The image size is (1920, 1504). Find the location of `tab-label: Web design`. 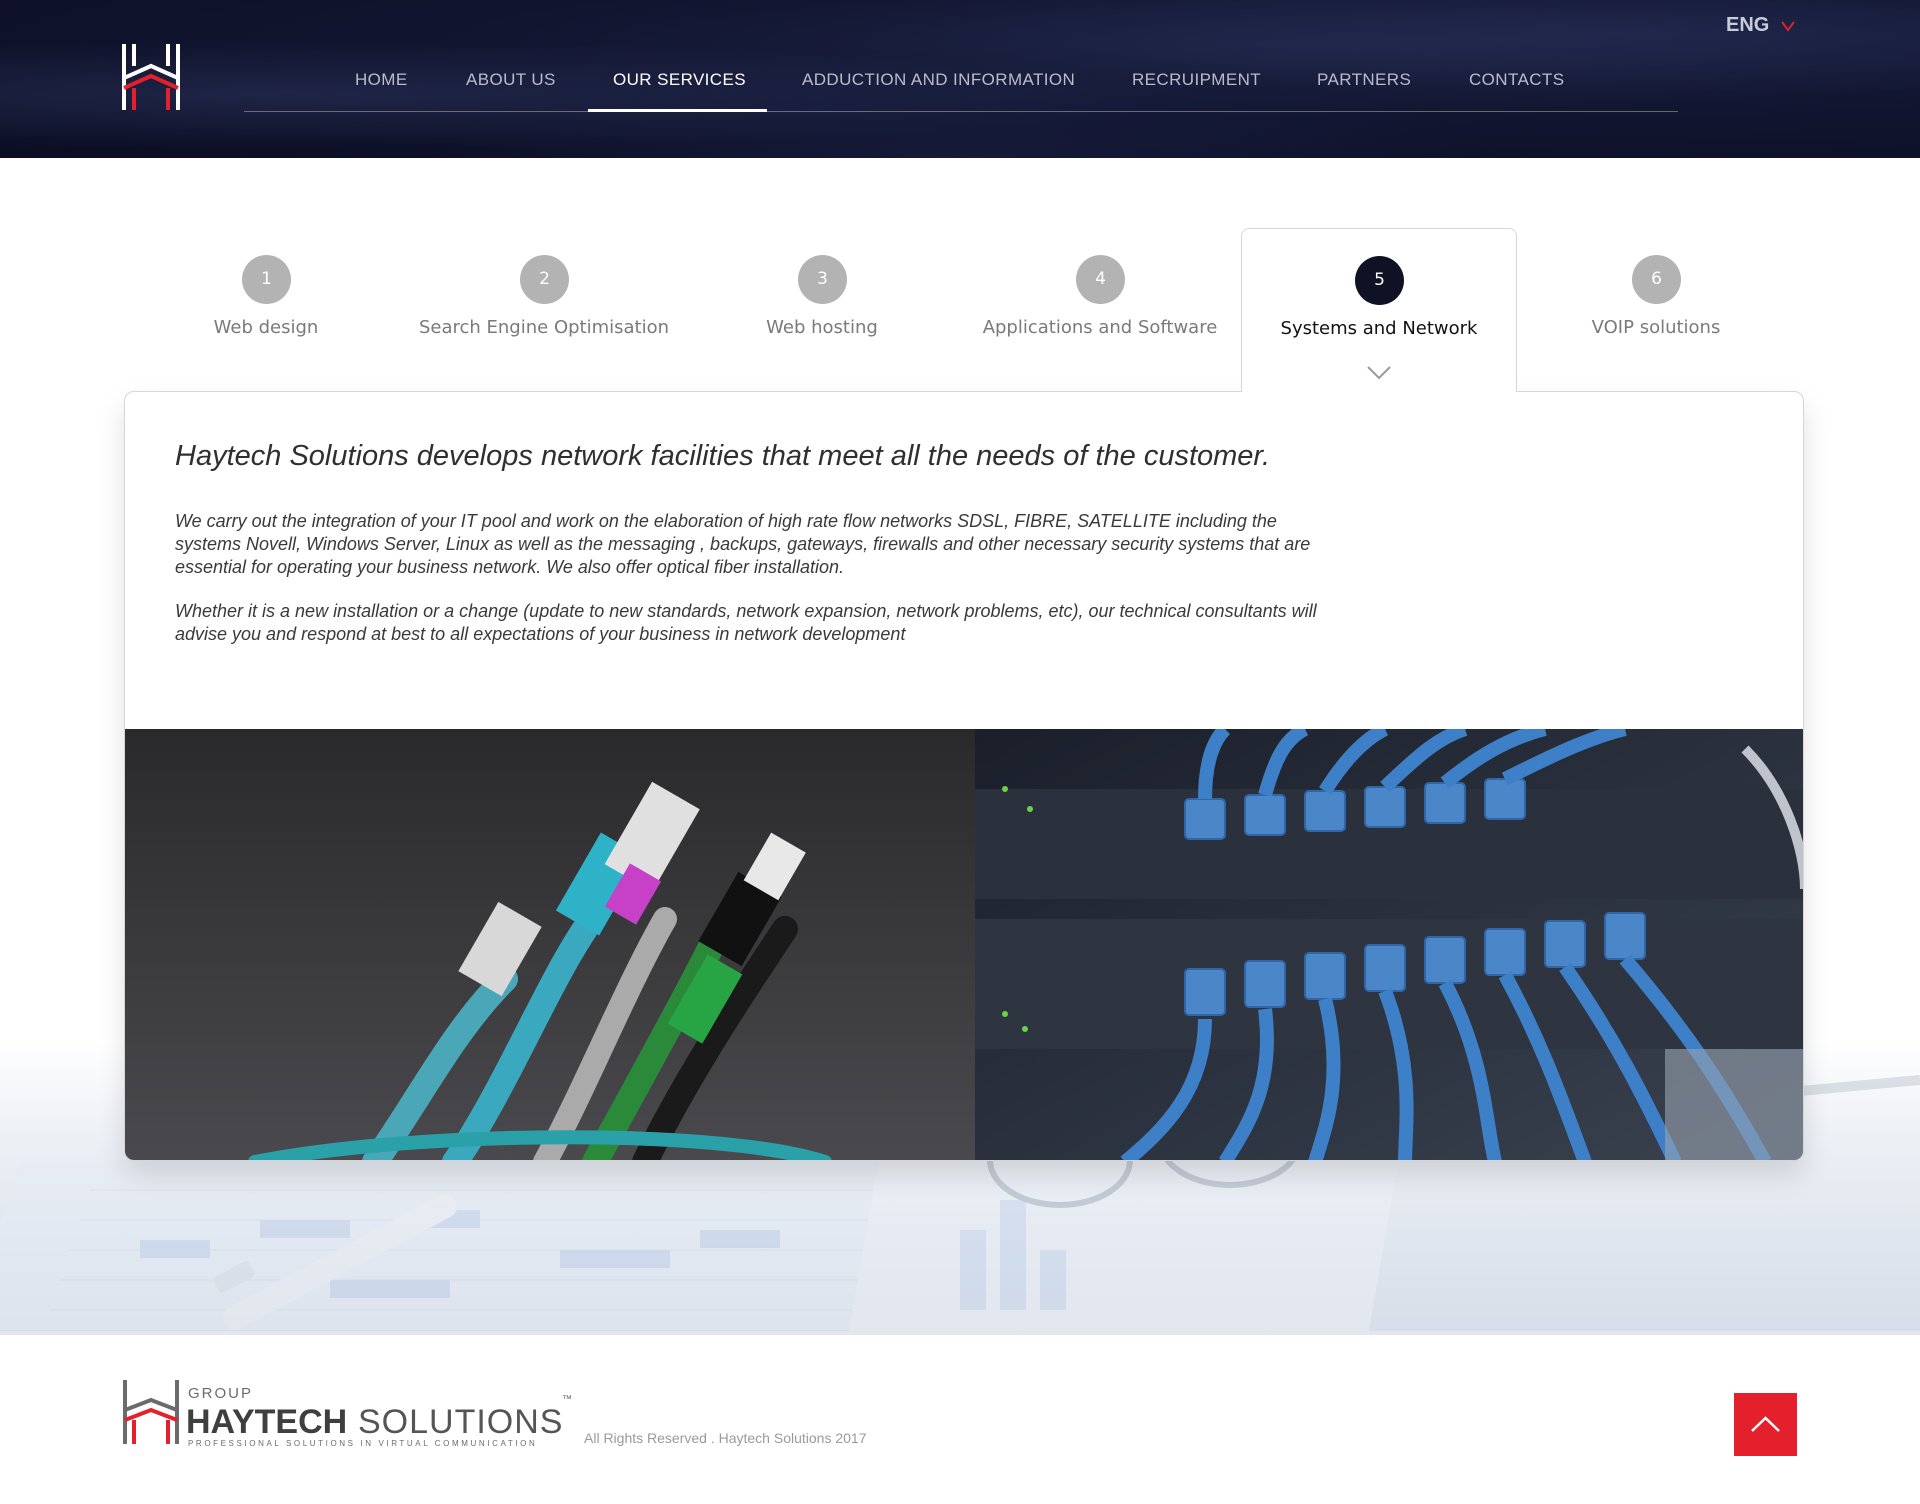

tab-label: Web design is located at coordinates (266, 327).